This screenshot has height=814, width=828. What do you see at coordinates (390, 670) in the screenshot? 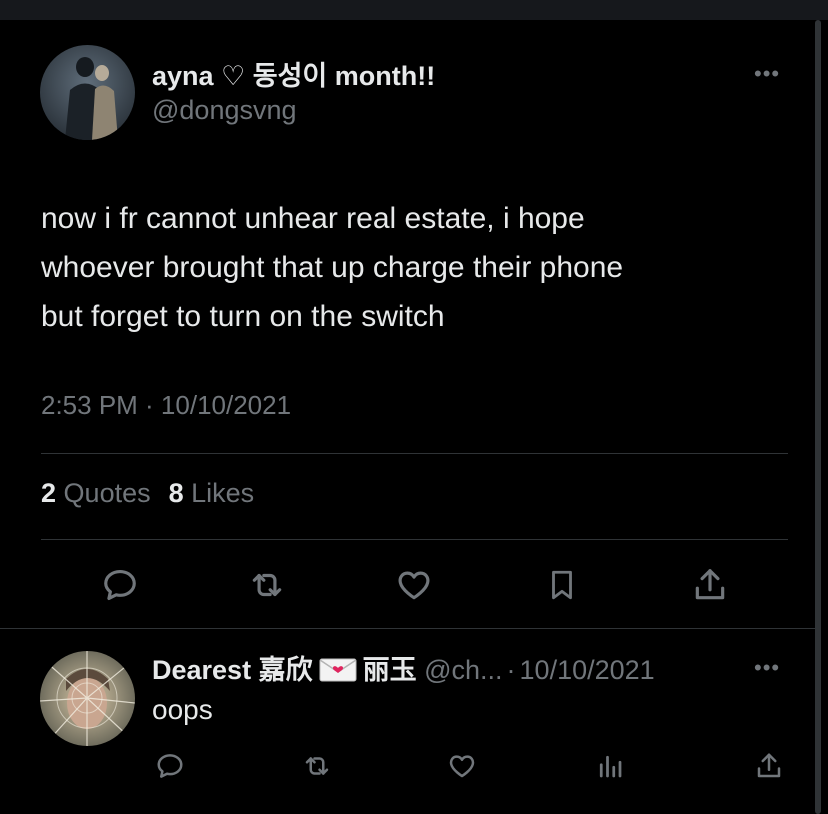
I see `reply-author-name-suffix: 丽玉` at bounding box center [390, 670].